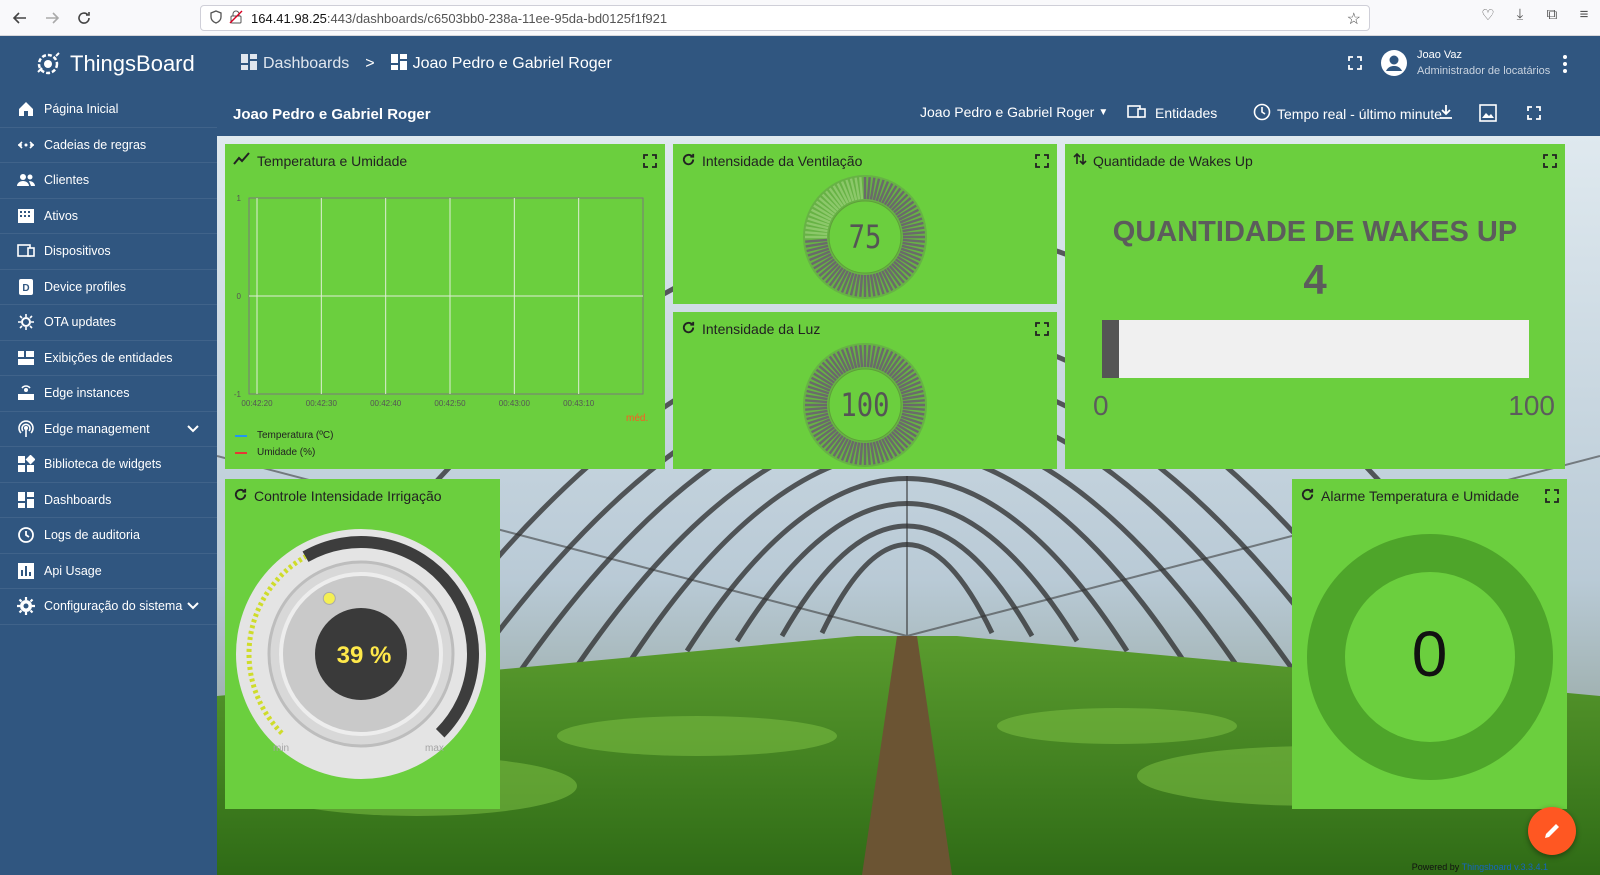 Image resolution: width=1600 pixels, height=875 pixels. Describe the element at coordinates (108, 216) in the screenshot. I see `sidebar-item-ativos: Ativos` at that location.